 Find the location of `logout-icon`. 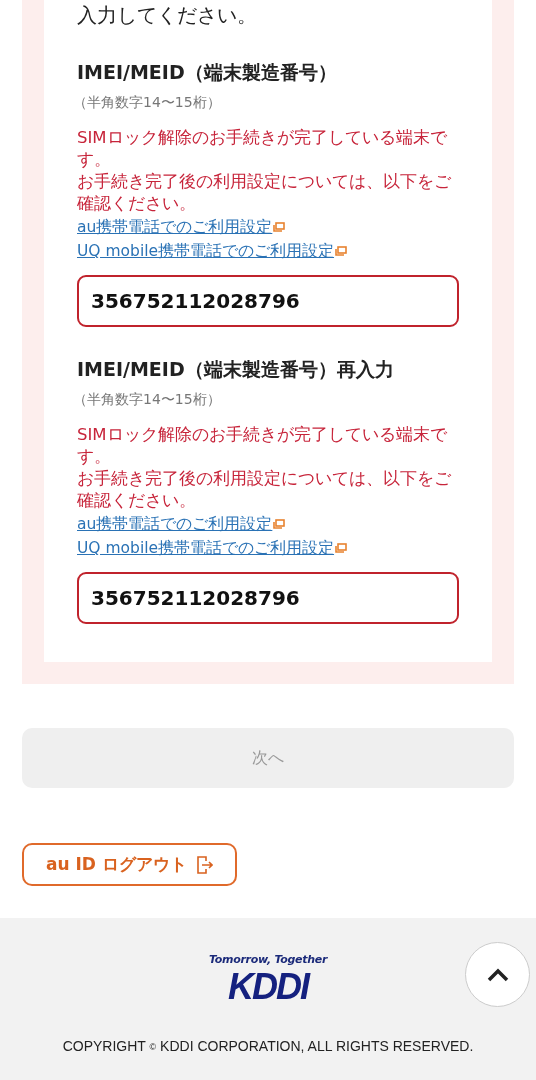

logout-icon is located at coordinates (204, 864).